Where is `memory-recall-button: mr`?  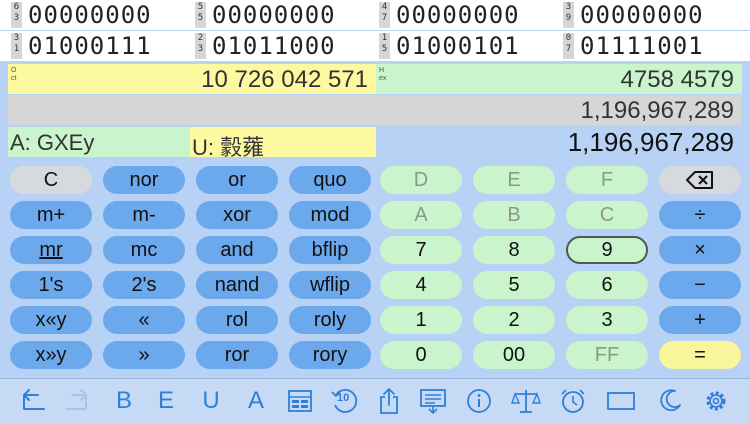
memory-recall-button: mr is located at coordinates (51, 250).